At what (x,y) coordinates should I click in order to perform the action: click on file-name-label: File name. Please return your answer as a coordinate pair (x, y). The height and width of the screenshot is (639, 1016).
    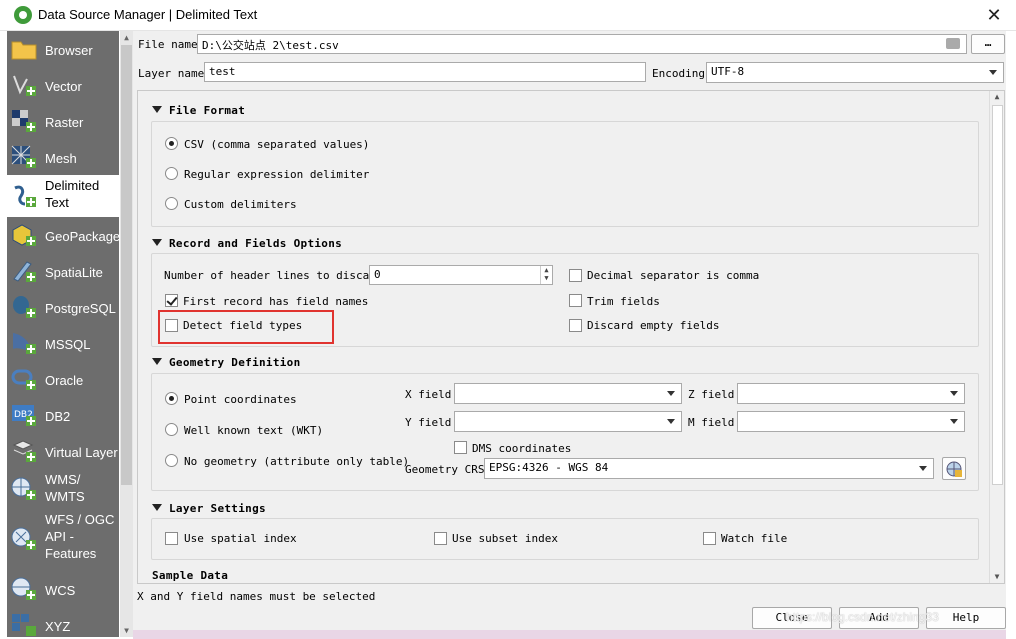
    Looking at the image, I should click on (168, 44).